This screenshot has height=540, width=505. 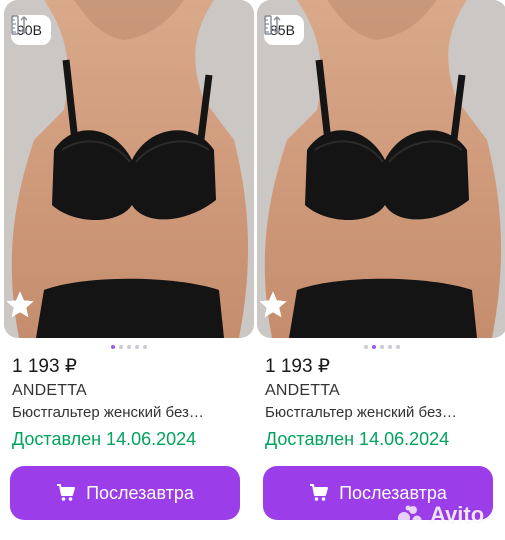 I want to click on add-to-cart-button: Послезавтра, so click(x=125, y=493).